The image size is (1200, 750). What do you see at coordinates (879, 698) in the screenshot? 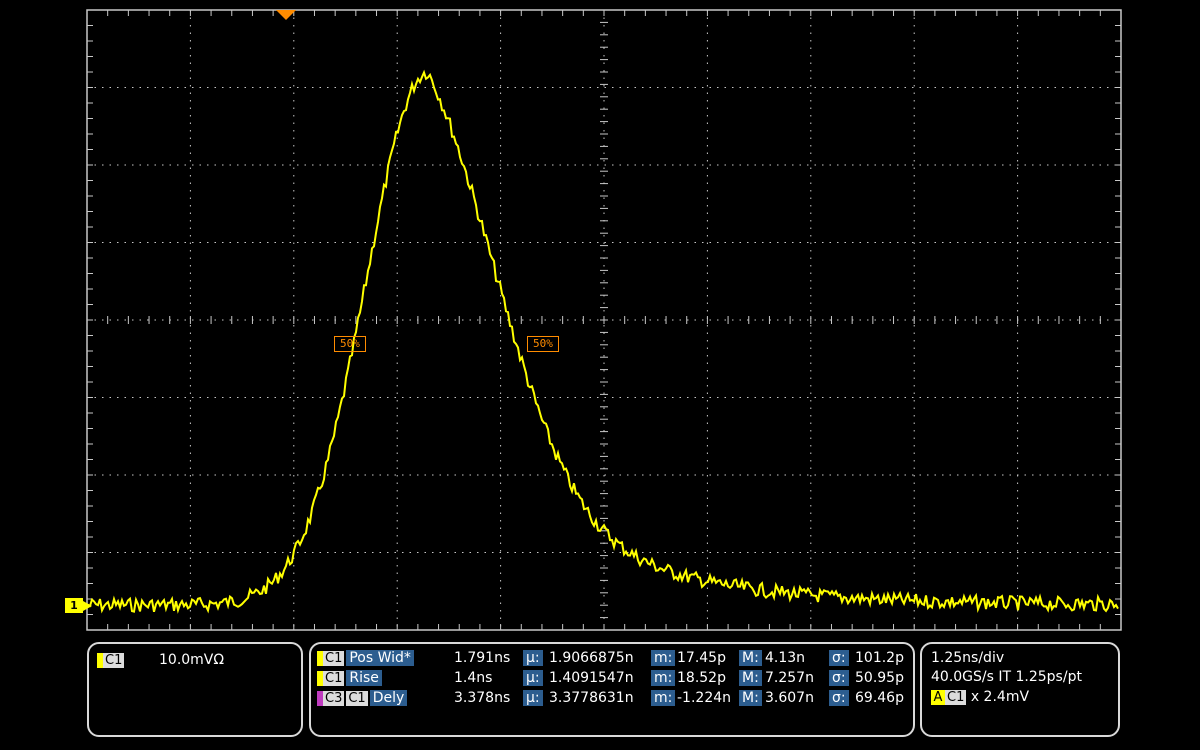
I see `stat-value-sigma: 69.46p` at bounding box center [879, 698].